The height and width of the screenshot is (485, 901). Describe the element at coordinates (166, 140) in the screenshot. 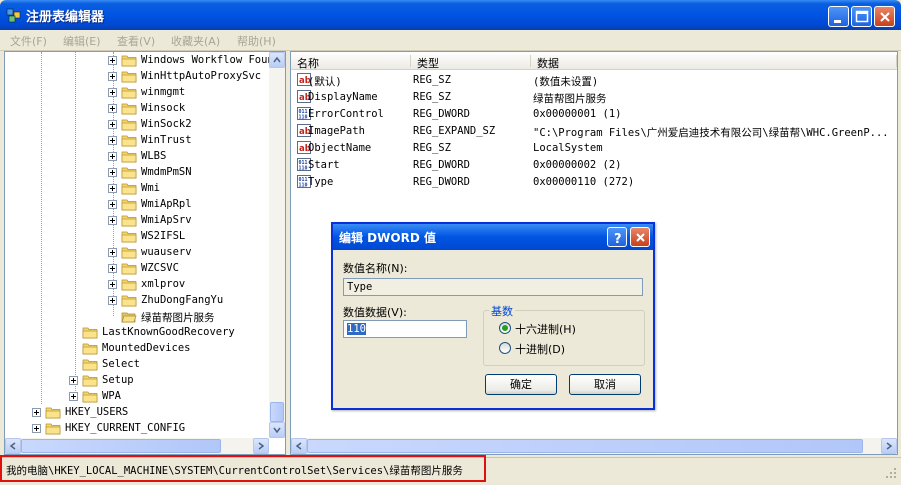

I see `tree-item-label: WinTrust` at that location.